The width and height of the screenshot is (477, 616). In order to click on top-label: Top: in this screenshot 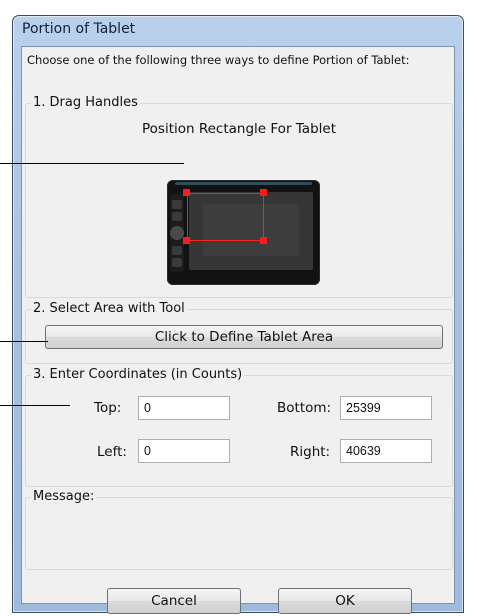, I will do `click(108, 408)`.